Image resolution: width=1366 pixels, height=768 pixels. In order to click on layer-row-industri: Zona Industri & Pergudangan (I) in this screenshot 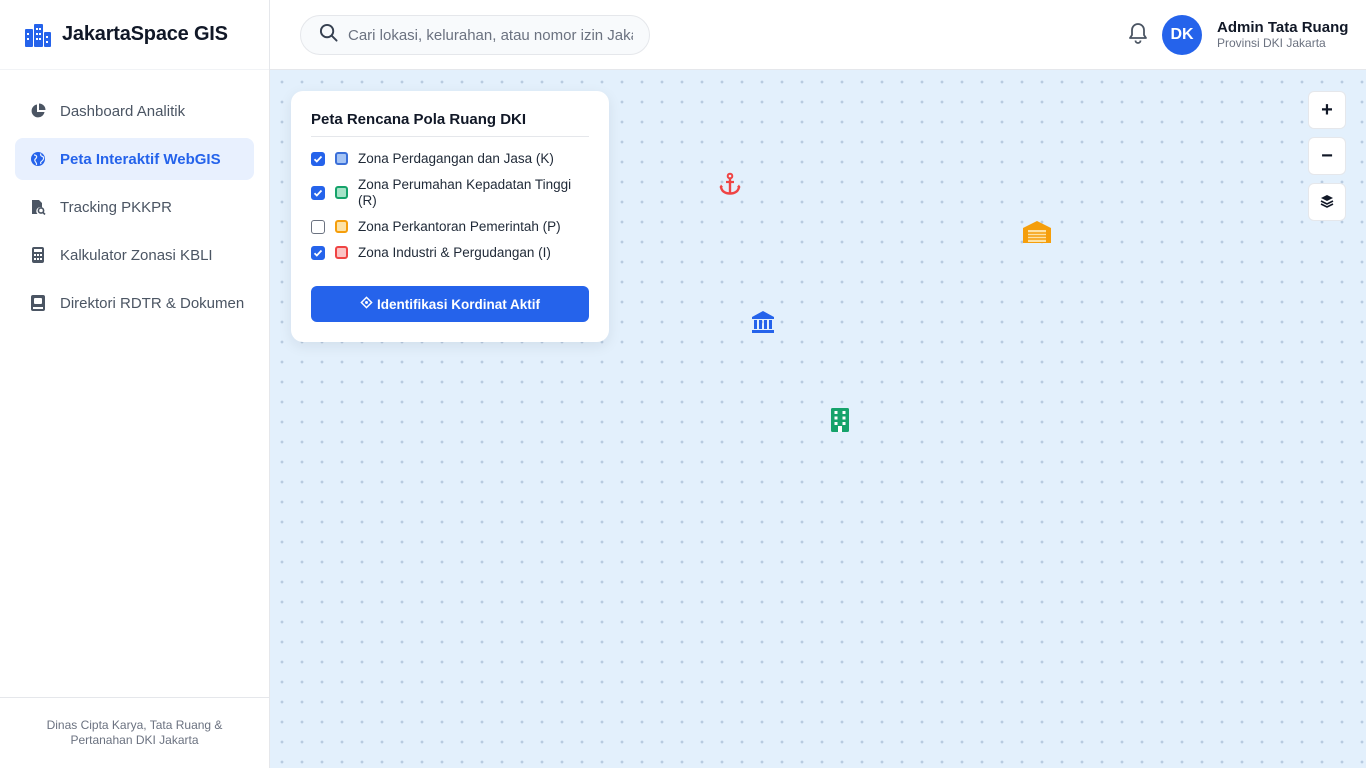, I will do `click(450, 253)`.